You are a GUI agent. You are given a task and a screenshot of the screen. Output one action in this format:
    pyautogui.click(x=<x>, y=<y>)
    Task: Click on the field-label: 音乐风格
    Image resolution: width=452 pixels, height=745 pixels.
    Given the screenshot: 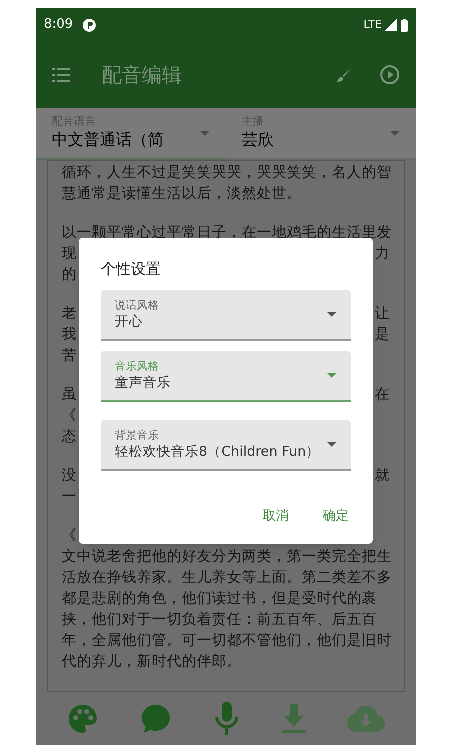 What is the action you would take?
    pyautogui.click(x=137, y=366)
    